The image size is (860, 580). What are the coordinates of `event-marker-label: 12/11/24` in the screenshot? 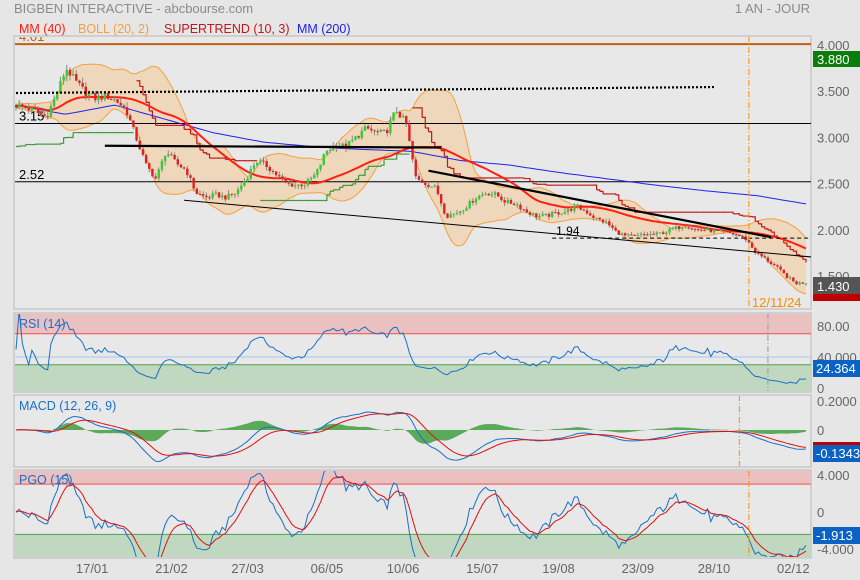 It's located at (777, 302).